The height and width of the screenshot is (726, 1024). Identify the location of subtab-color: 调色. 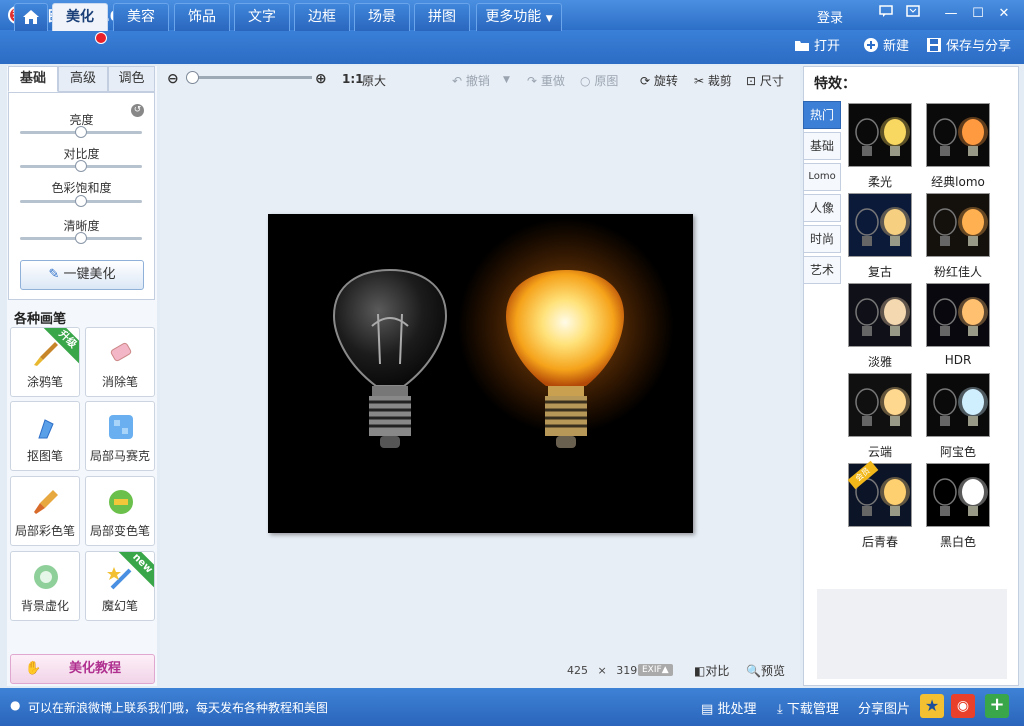
(131, 79).